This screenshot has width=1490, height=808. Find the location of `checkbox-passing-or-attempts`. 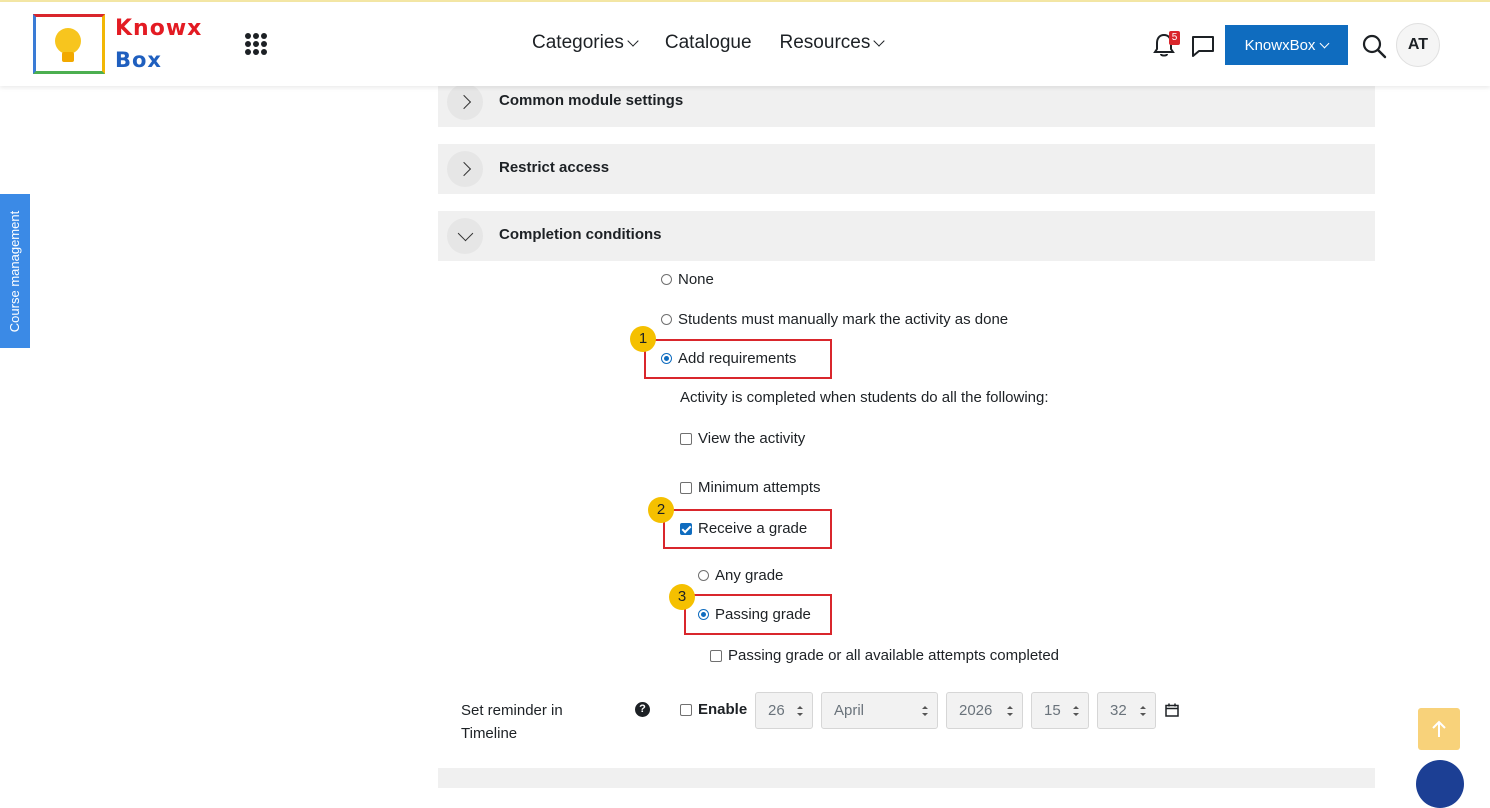

checkbox-passing-or-attempts is located at coordinates (716, 655).